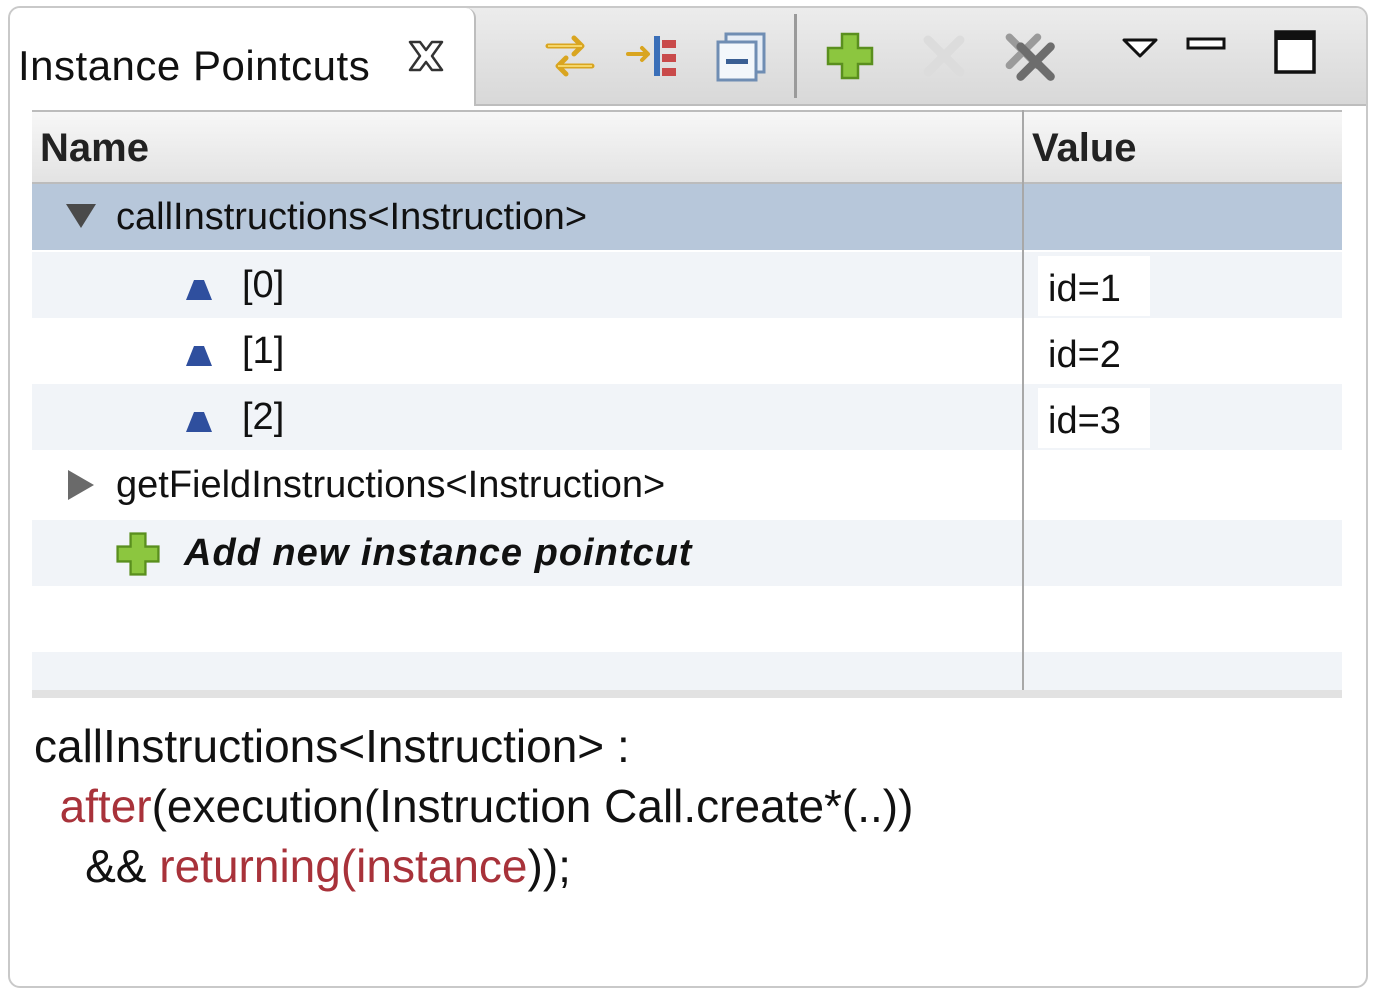 Image resolution: width=1377 pixels, height=998 pixels. I want to click on show-in-editor-icon, so click(654, 56).